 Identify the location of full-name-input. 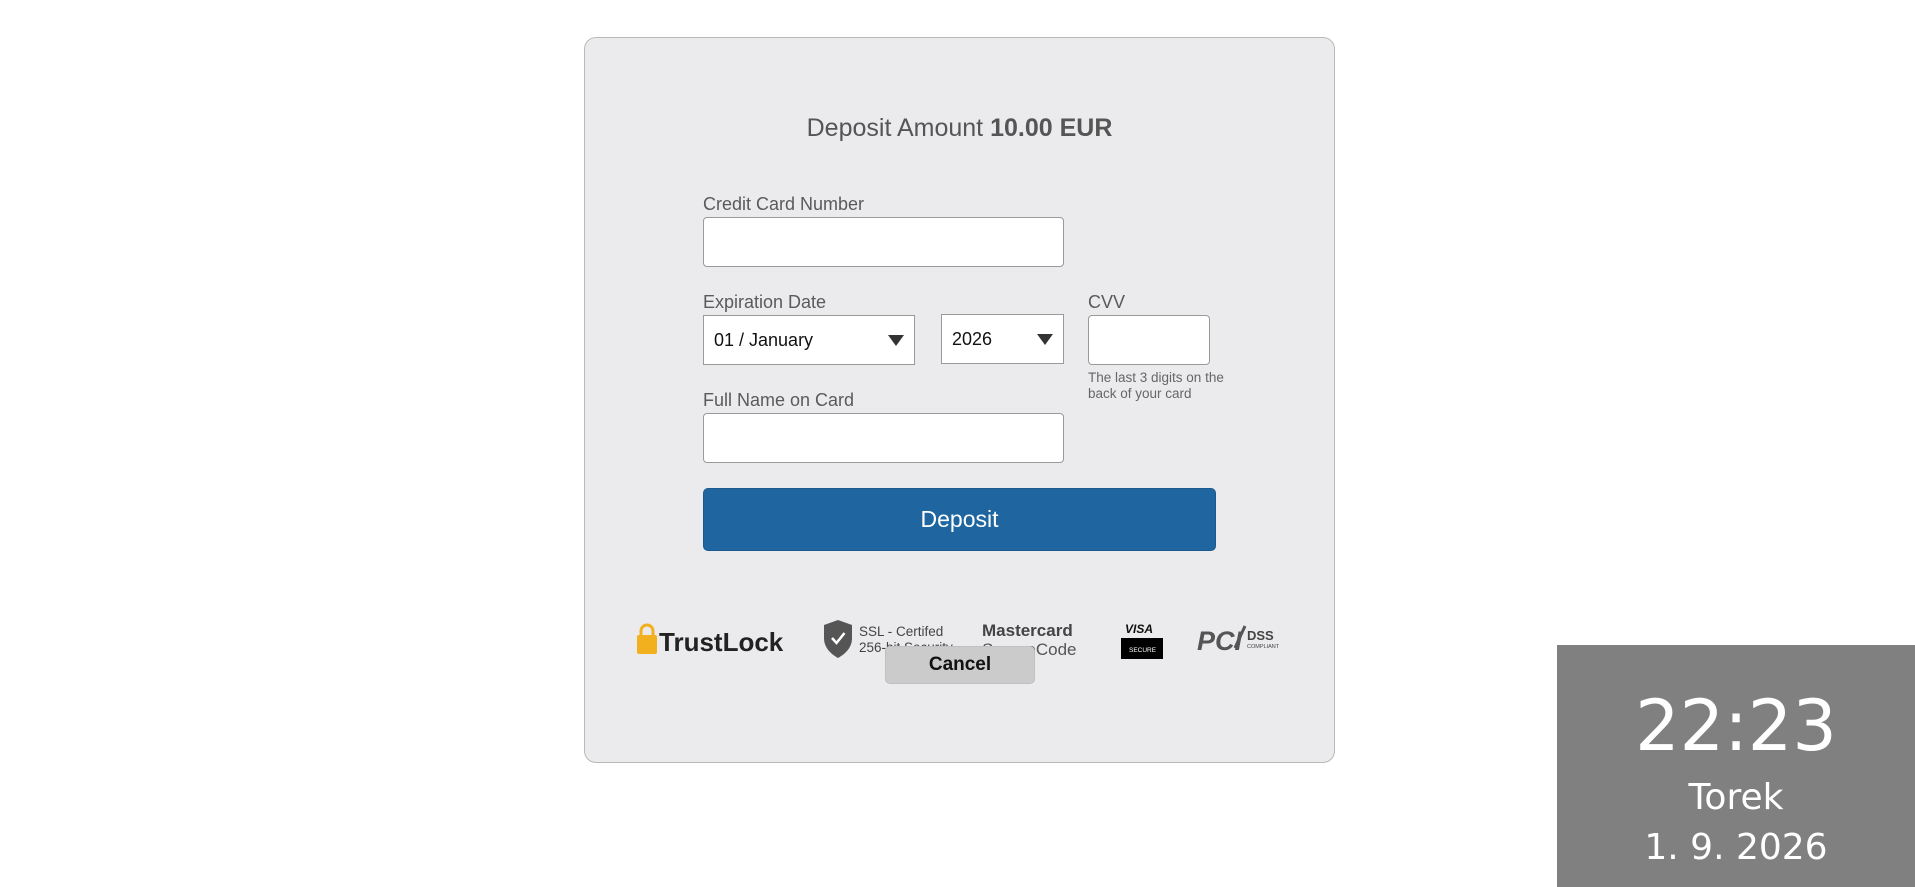
(883, 438).